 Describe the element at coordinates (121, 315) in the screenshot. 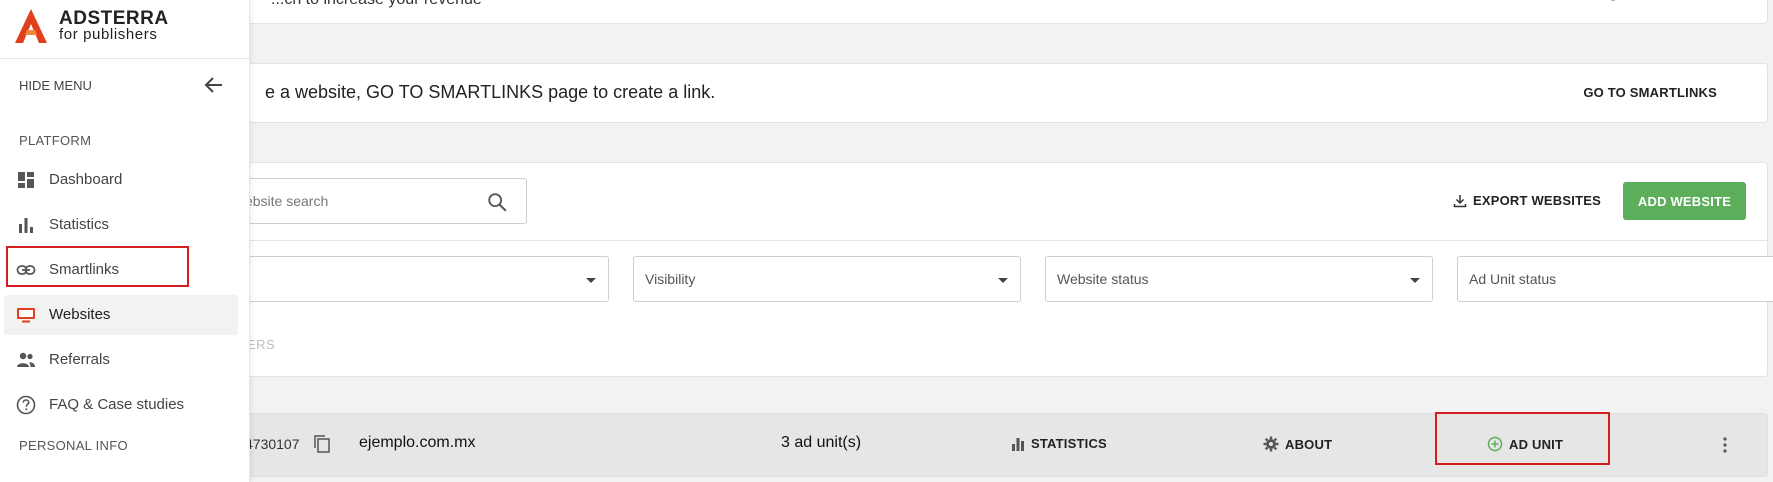

I see `sidebar-item-websites: Websites` at that location.